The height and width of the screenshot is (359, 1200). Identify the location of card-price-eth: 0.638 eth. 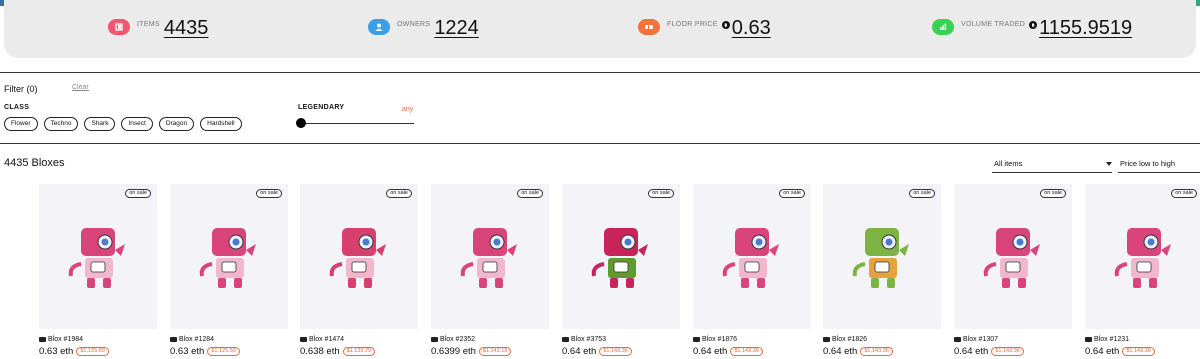
(320, 351).